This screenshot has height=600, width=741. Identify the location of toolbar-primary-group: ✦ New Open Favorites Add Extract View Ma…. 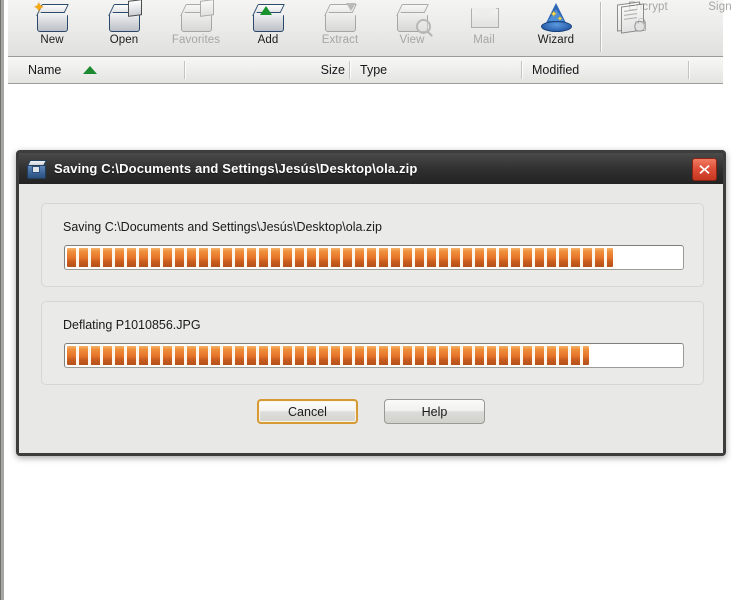
(304, 28).